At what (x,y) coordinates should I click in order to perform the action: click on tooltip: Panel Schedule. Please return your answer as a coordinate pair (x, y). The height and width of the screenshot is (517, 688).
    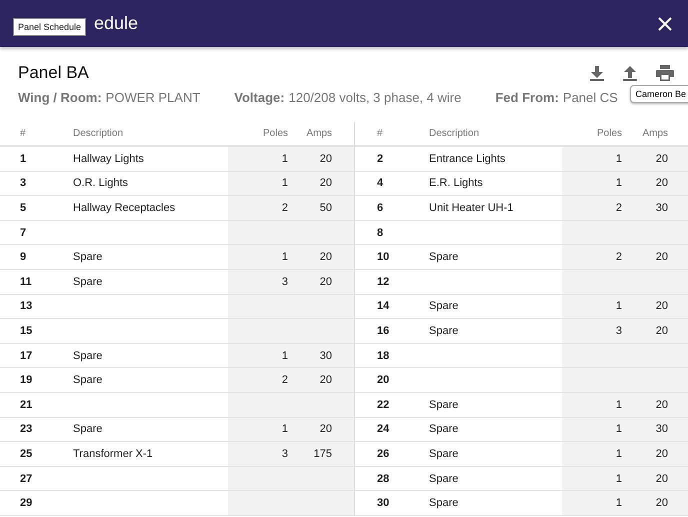
    Looking at the image, I should click on (49, 27).